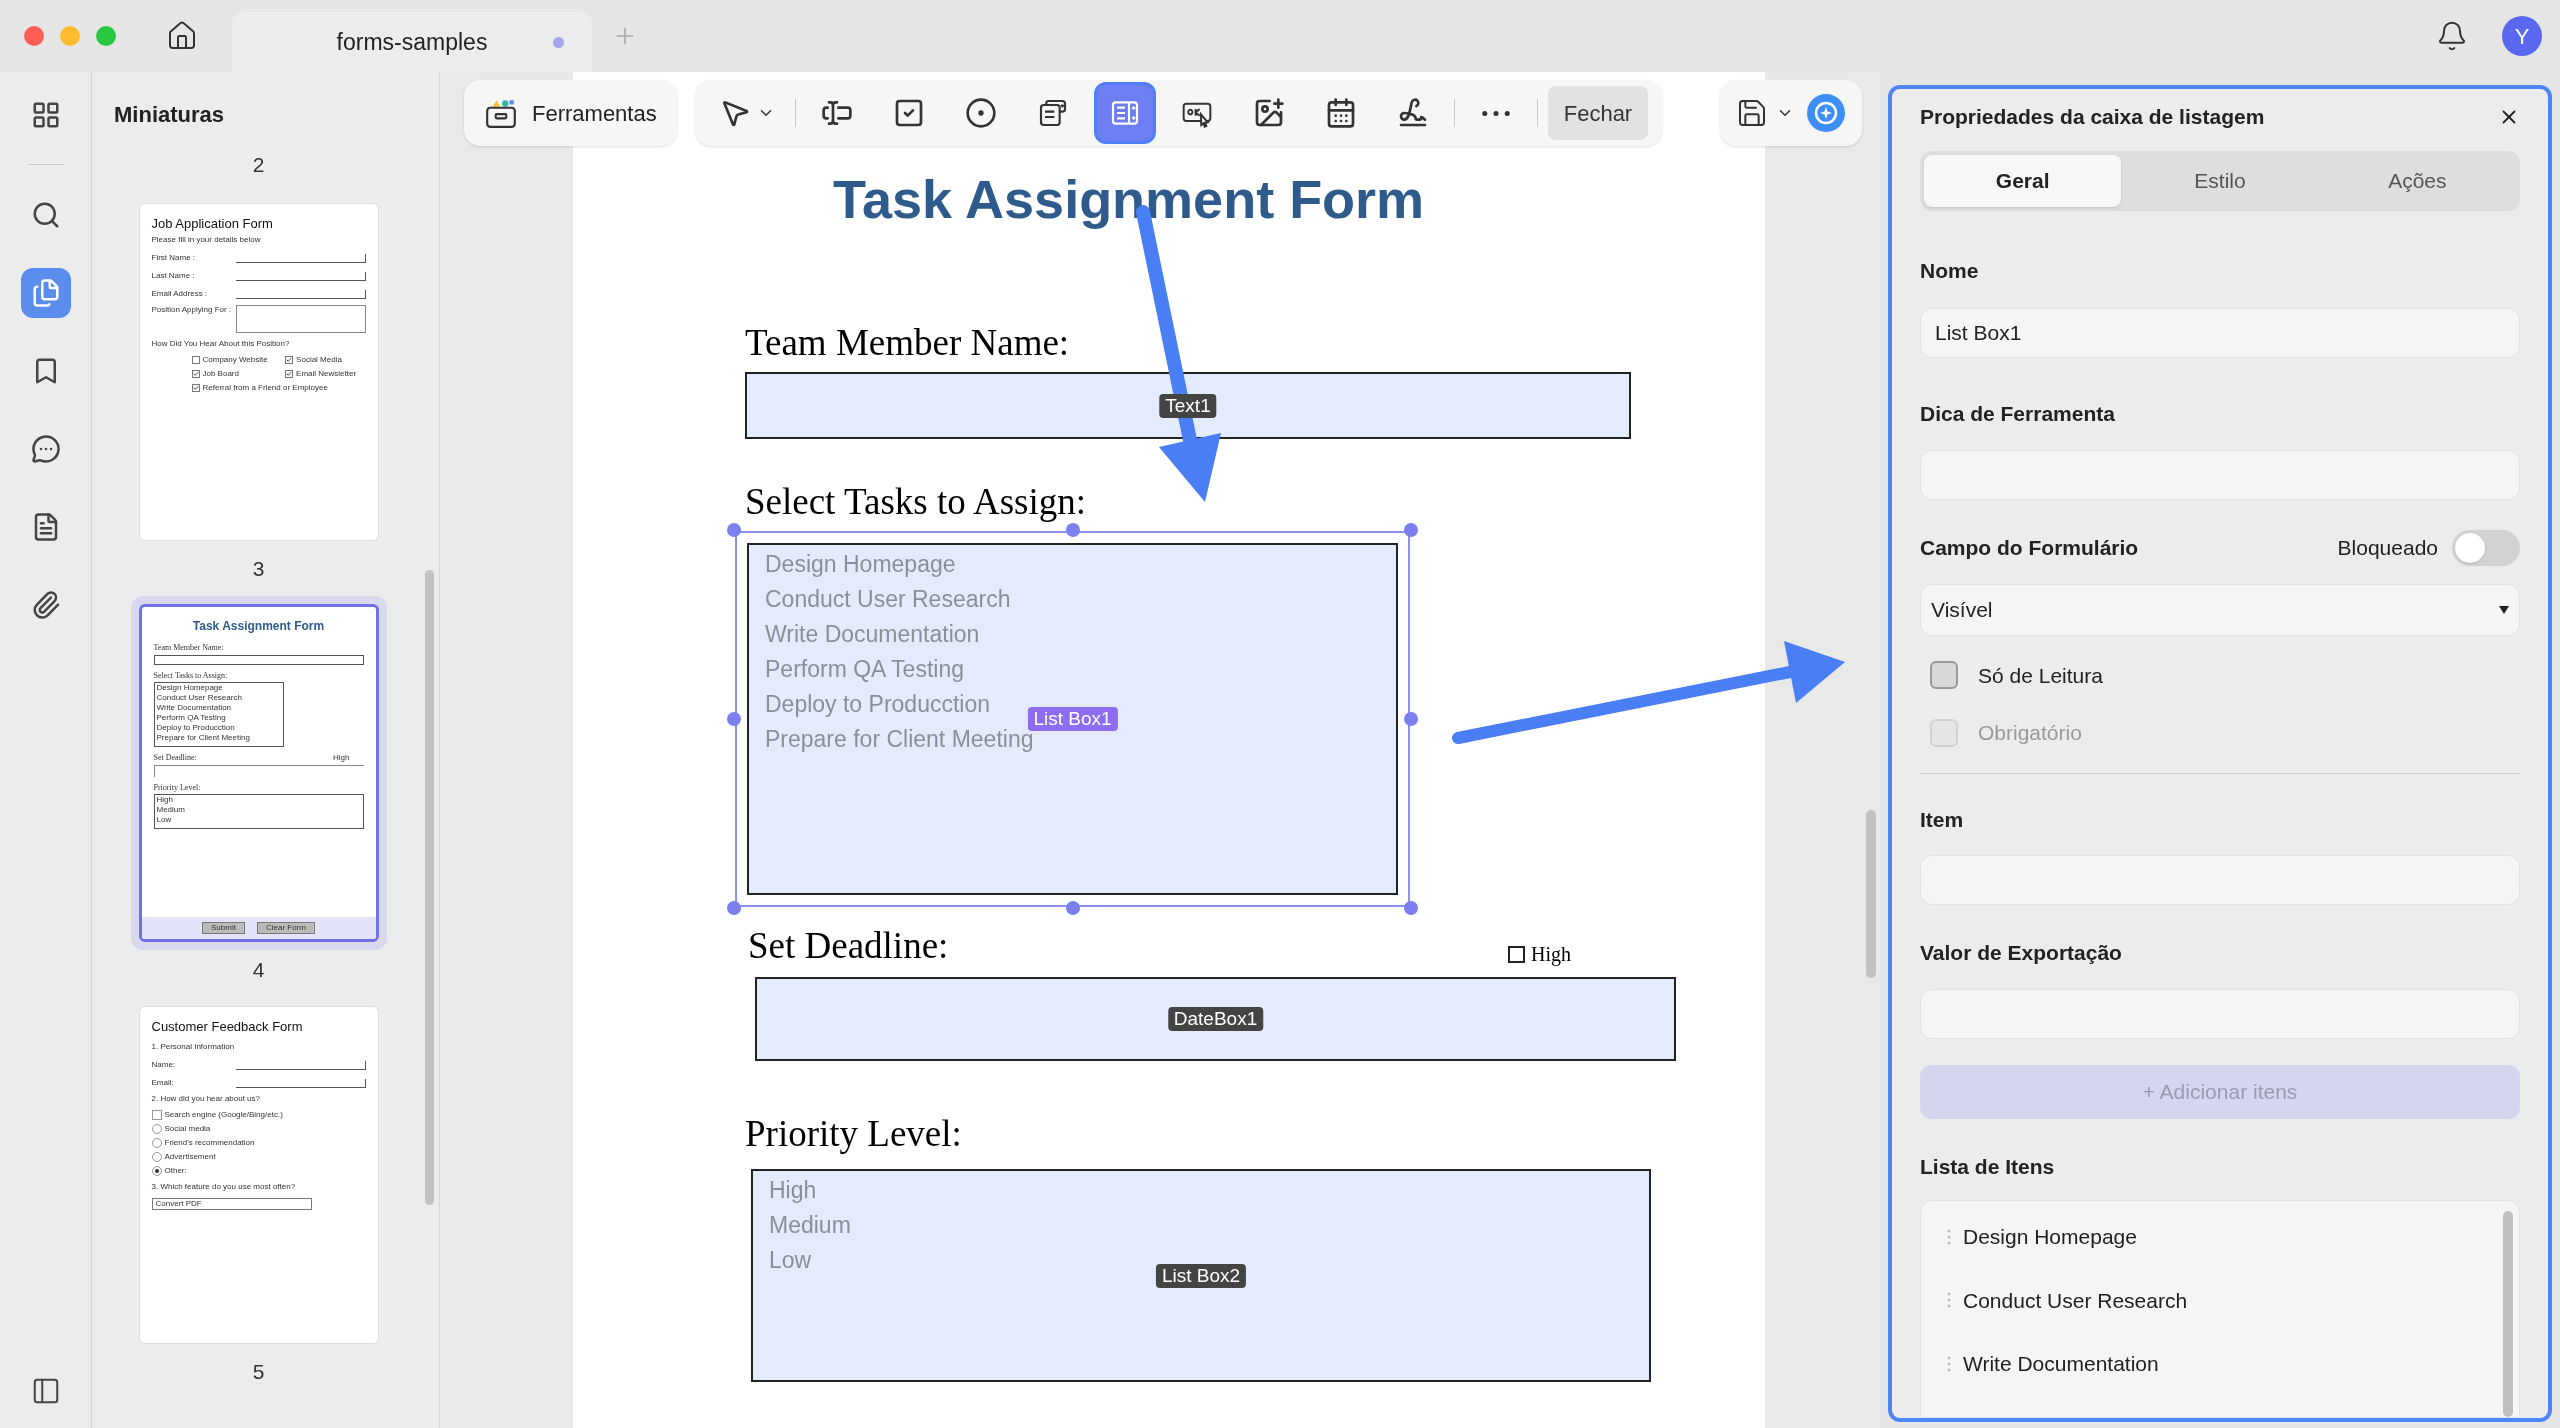 This screenshot has width=2560, height=1428. What do you see at coordinates (191, 718) in the screenshot?
I see `thumbnail-list-item: Perform QA Testing` at bounding box center [191, 718].